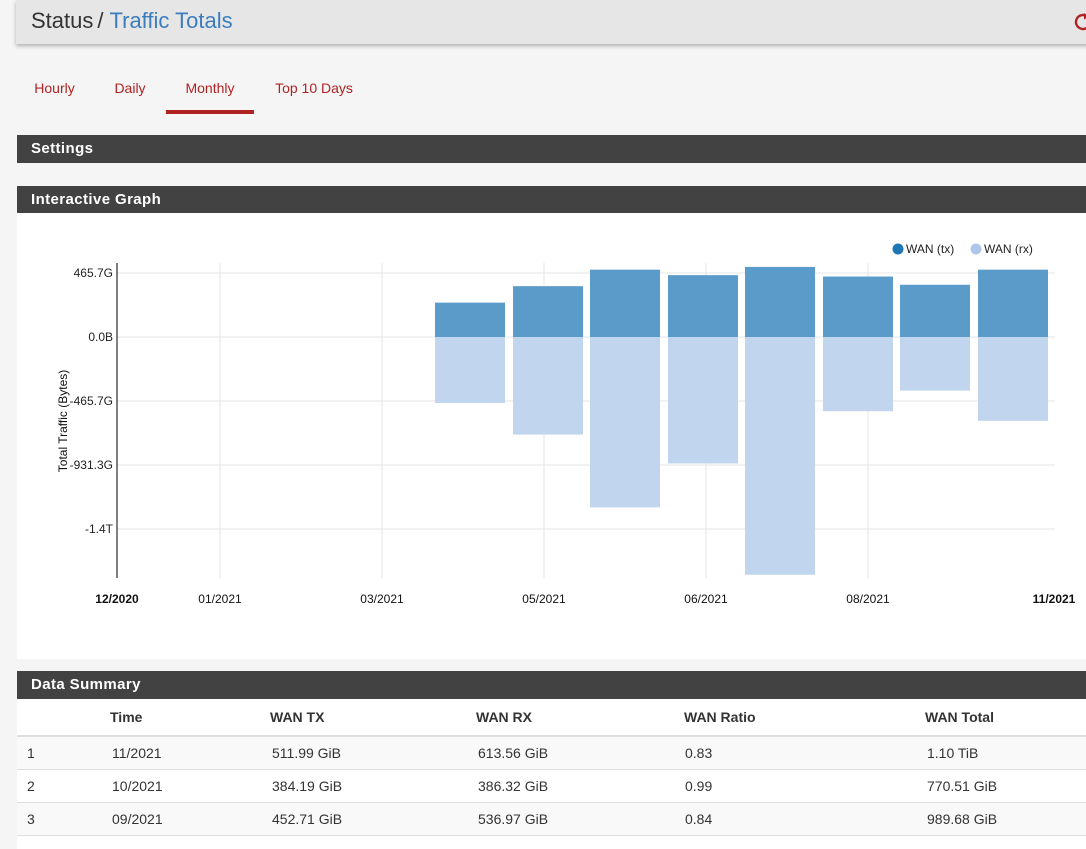  I want to click on x-tick-label: 05/2021, so click(544, 599).